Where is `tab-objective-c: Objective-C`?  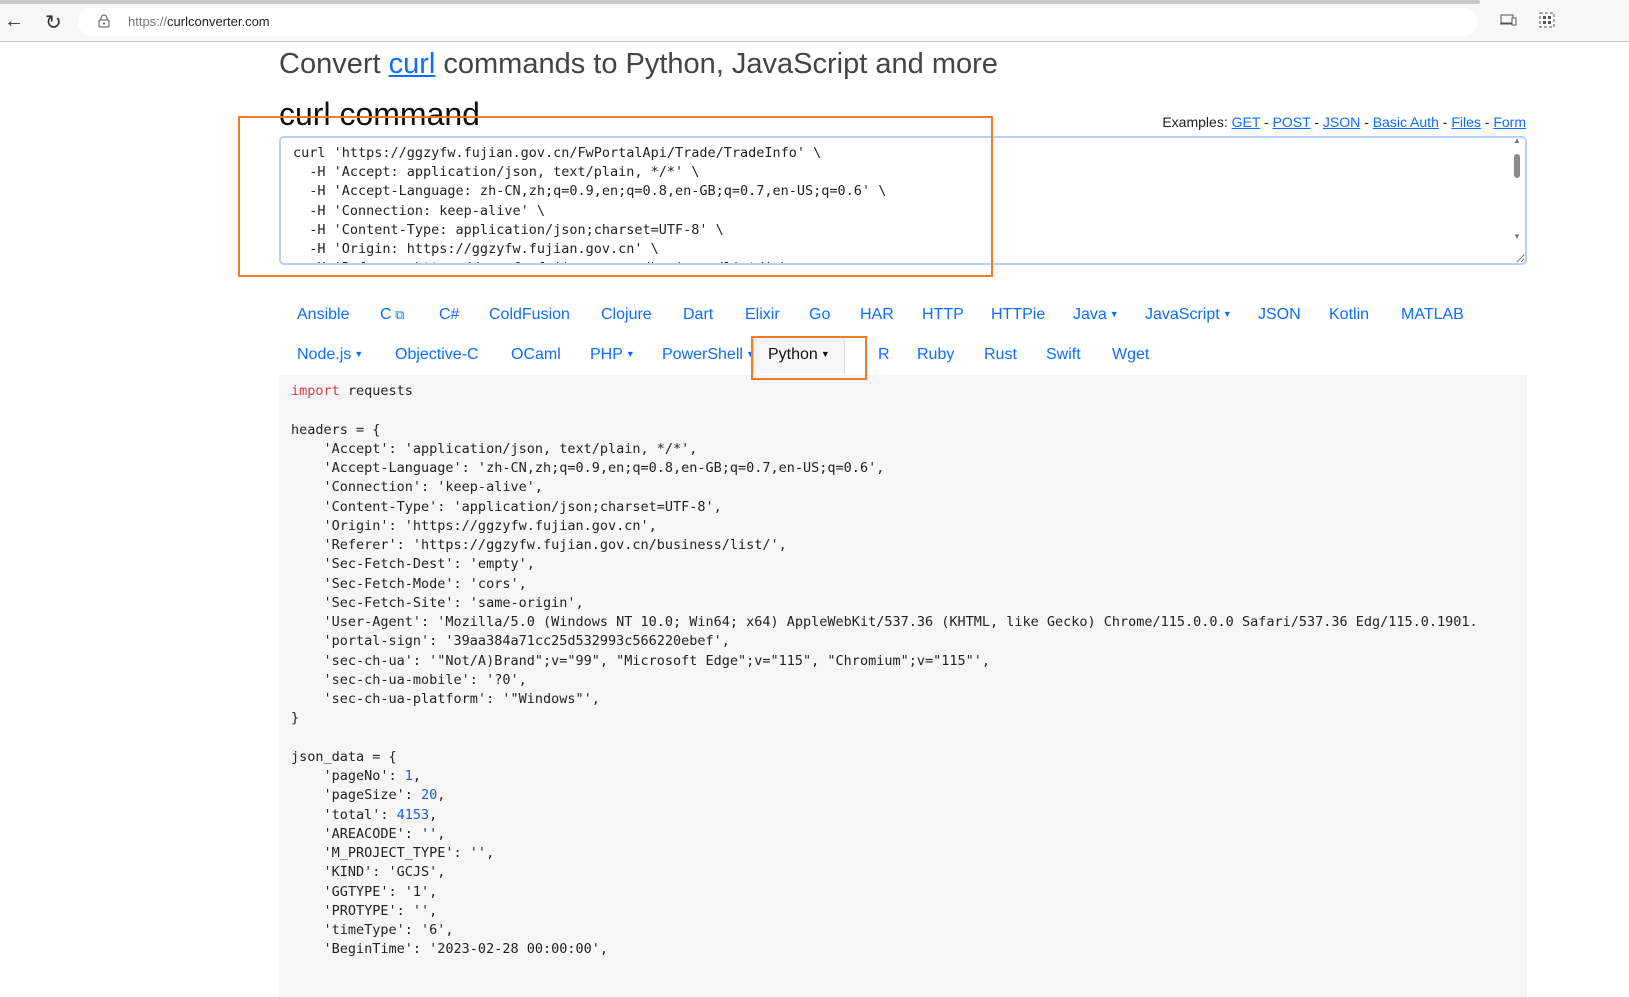 tab-objective-c: Objective-C is located at coordinates (437, 355).